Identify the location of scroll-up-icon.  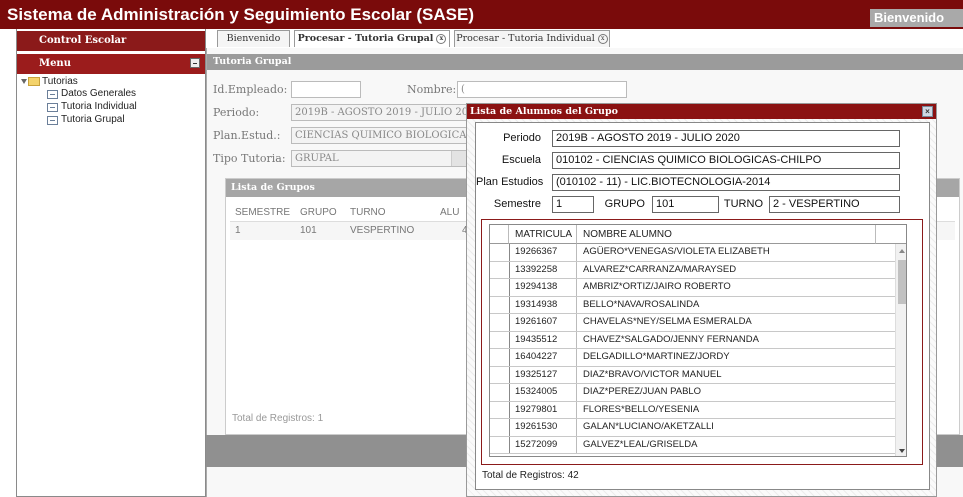
(902, 251).